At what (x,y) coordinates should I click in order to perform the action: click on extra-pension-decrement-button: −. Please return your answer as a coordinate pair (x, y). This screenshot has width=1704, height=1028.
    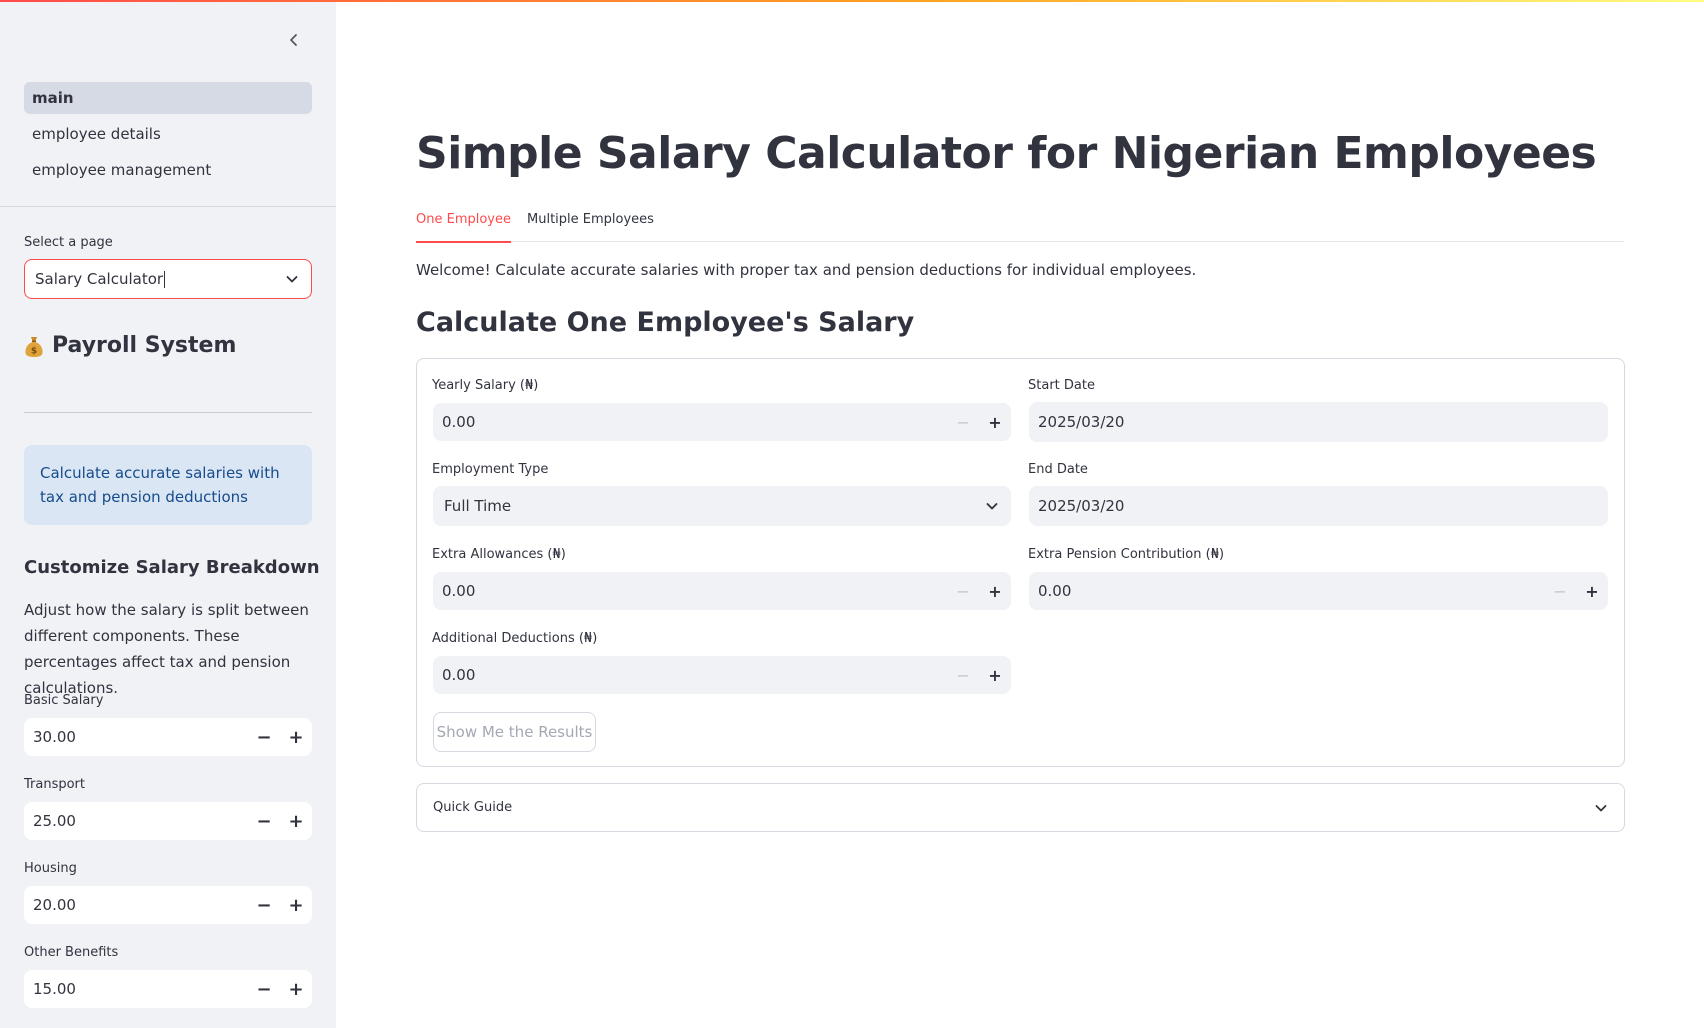
    Looking at the image, I should click on (1560, 591).